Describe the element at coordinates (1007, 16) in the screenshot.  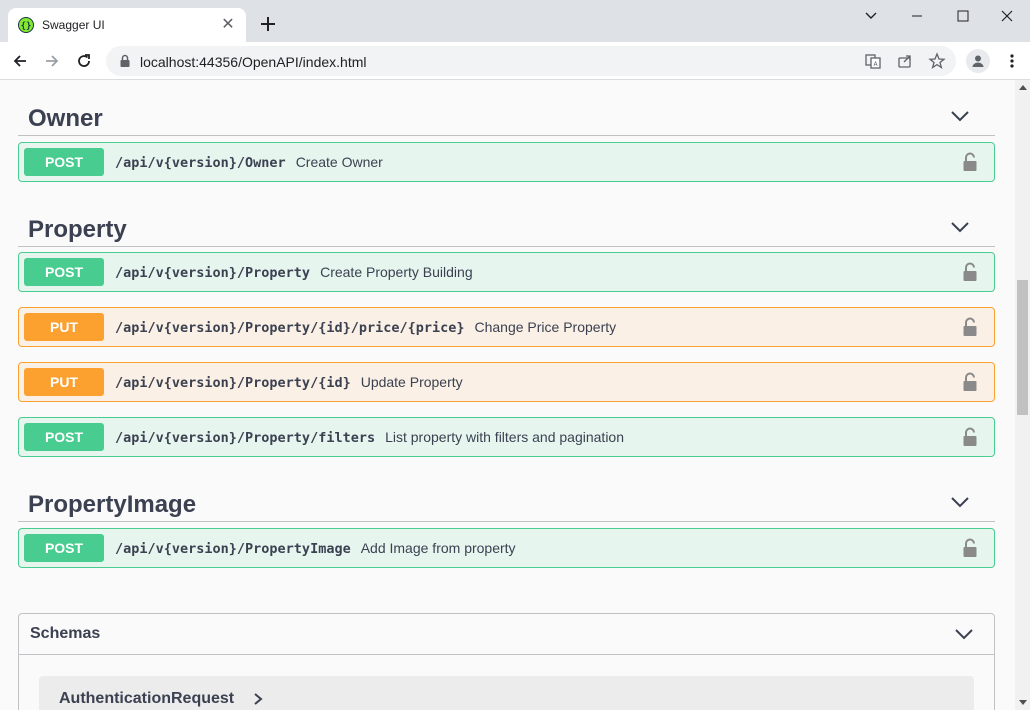
I see `close-window-icon` at that location.